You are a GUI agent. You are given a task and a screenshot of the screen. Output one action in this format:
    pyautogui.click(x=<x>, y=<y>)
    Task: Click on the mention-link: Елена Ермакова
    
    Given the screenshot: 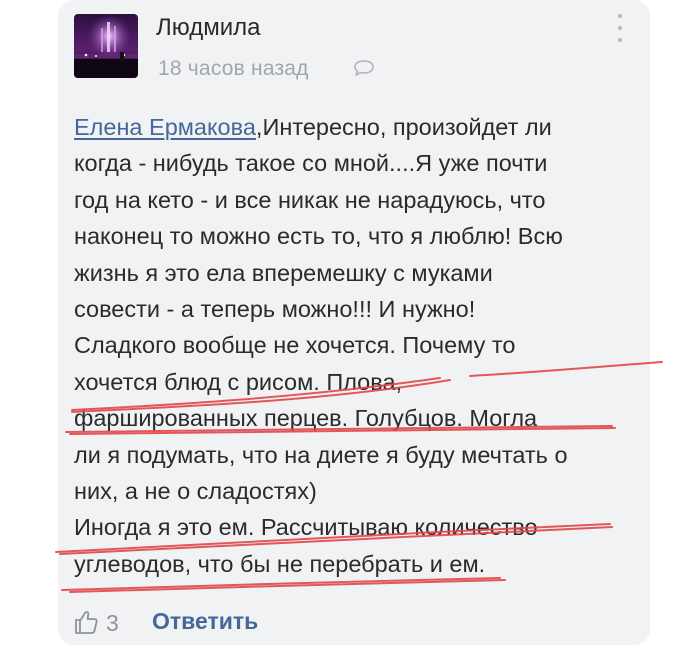 What is the action you would take?
    pyautogui.click(x=165, y=127)
    